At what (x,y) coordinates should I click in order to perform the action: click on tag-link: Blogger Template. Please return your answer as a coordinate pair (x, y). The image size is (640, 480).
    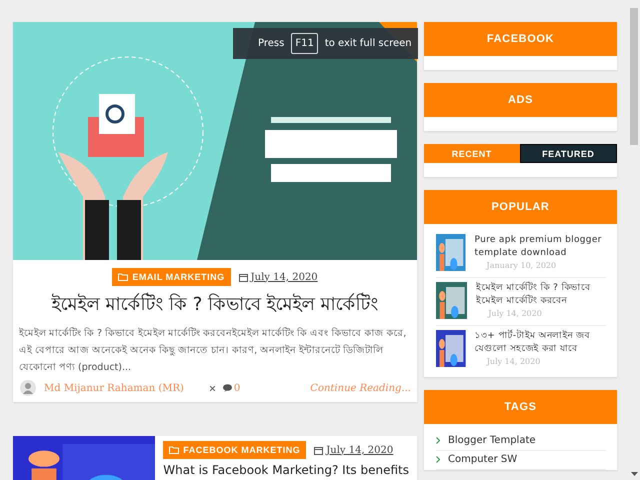
    Looking at the image, I should click on (521, 441).